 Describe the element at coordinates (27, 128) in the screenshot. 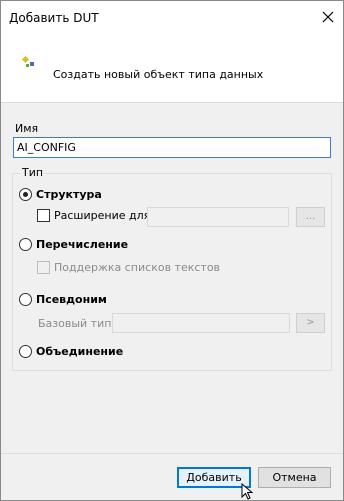

I see `name-label: Имя` at that location.